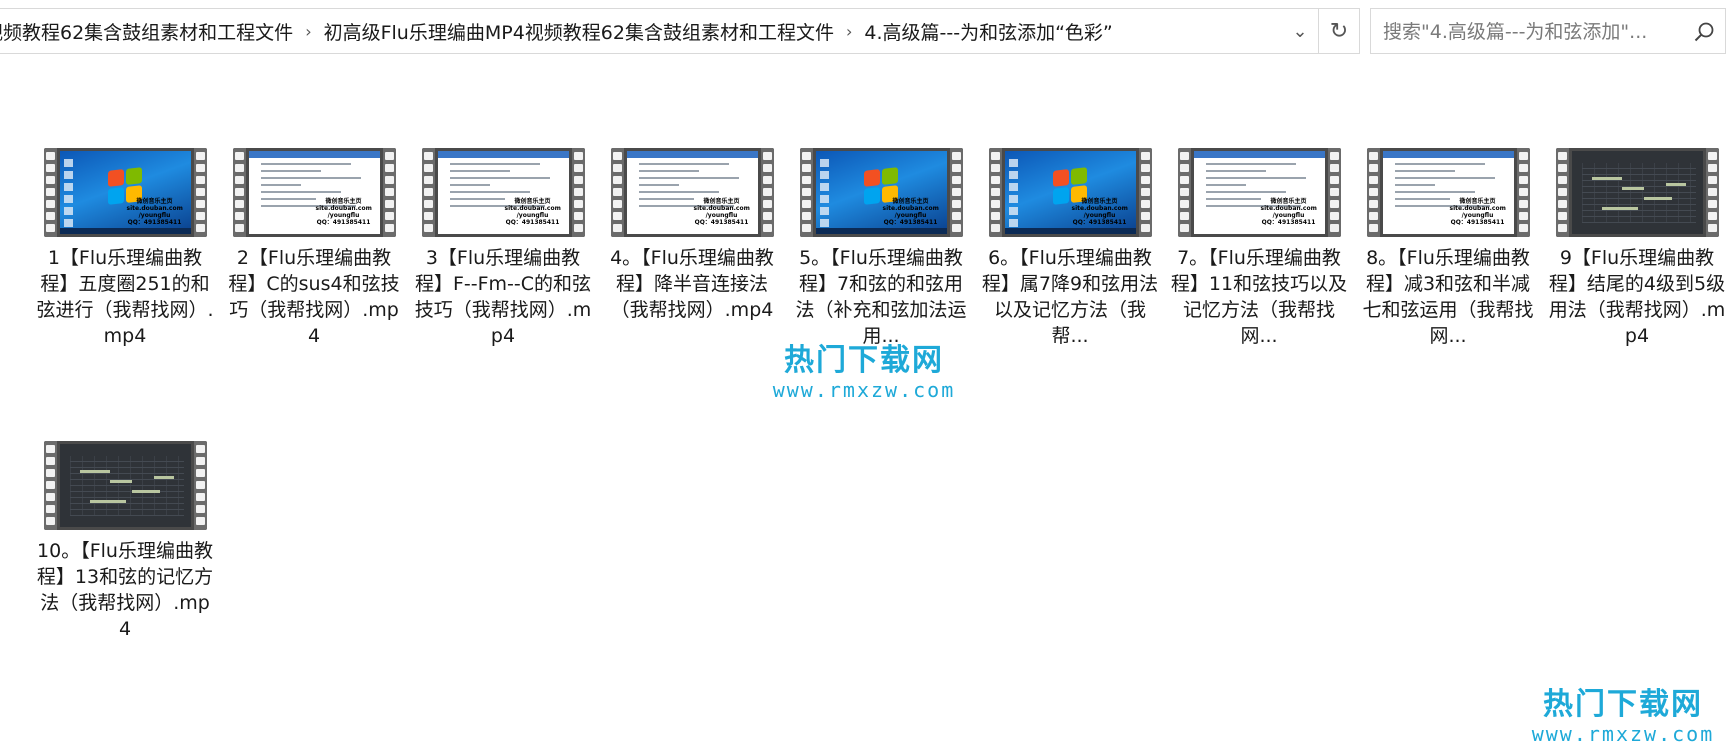 This screenshot has width=1729, height=753. Describe the element at coordinates (1637, 297) in the screenshot. I see `file-name: 9【Flu乐理编曲教程】结尾的4级到5级用法（我帮找网）.mp4` at that location.